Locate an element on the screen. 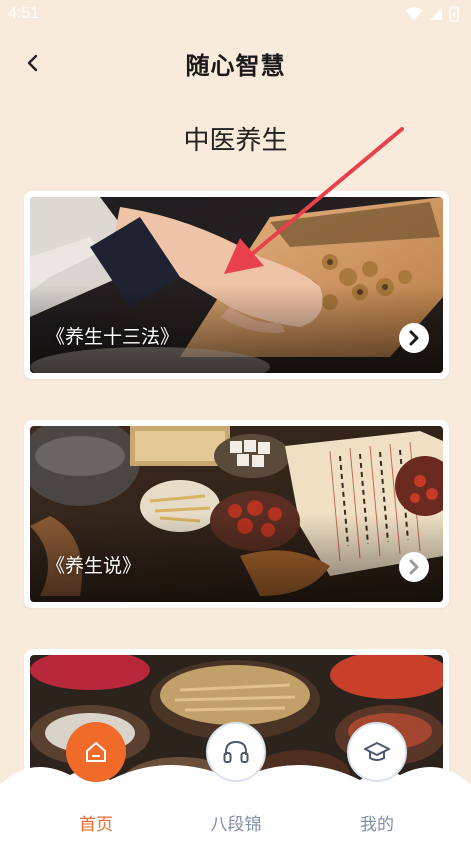 The height and width of the screenshot is (843, 471). header: 随心智慧 is located at coordinates (235, 63).